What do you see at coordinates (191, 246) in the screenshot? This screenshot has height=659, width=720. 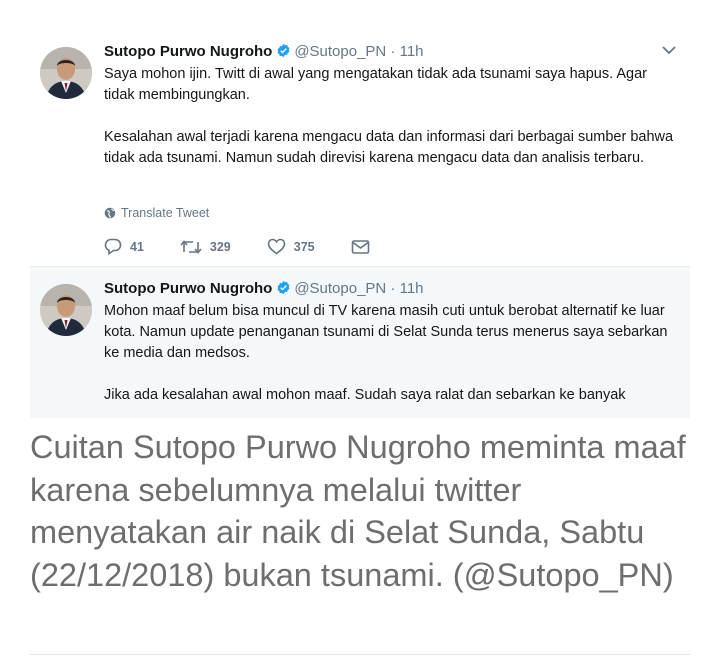 I see `retweet-icon` at bounding box center [191, 246].